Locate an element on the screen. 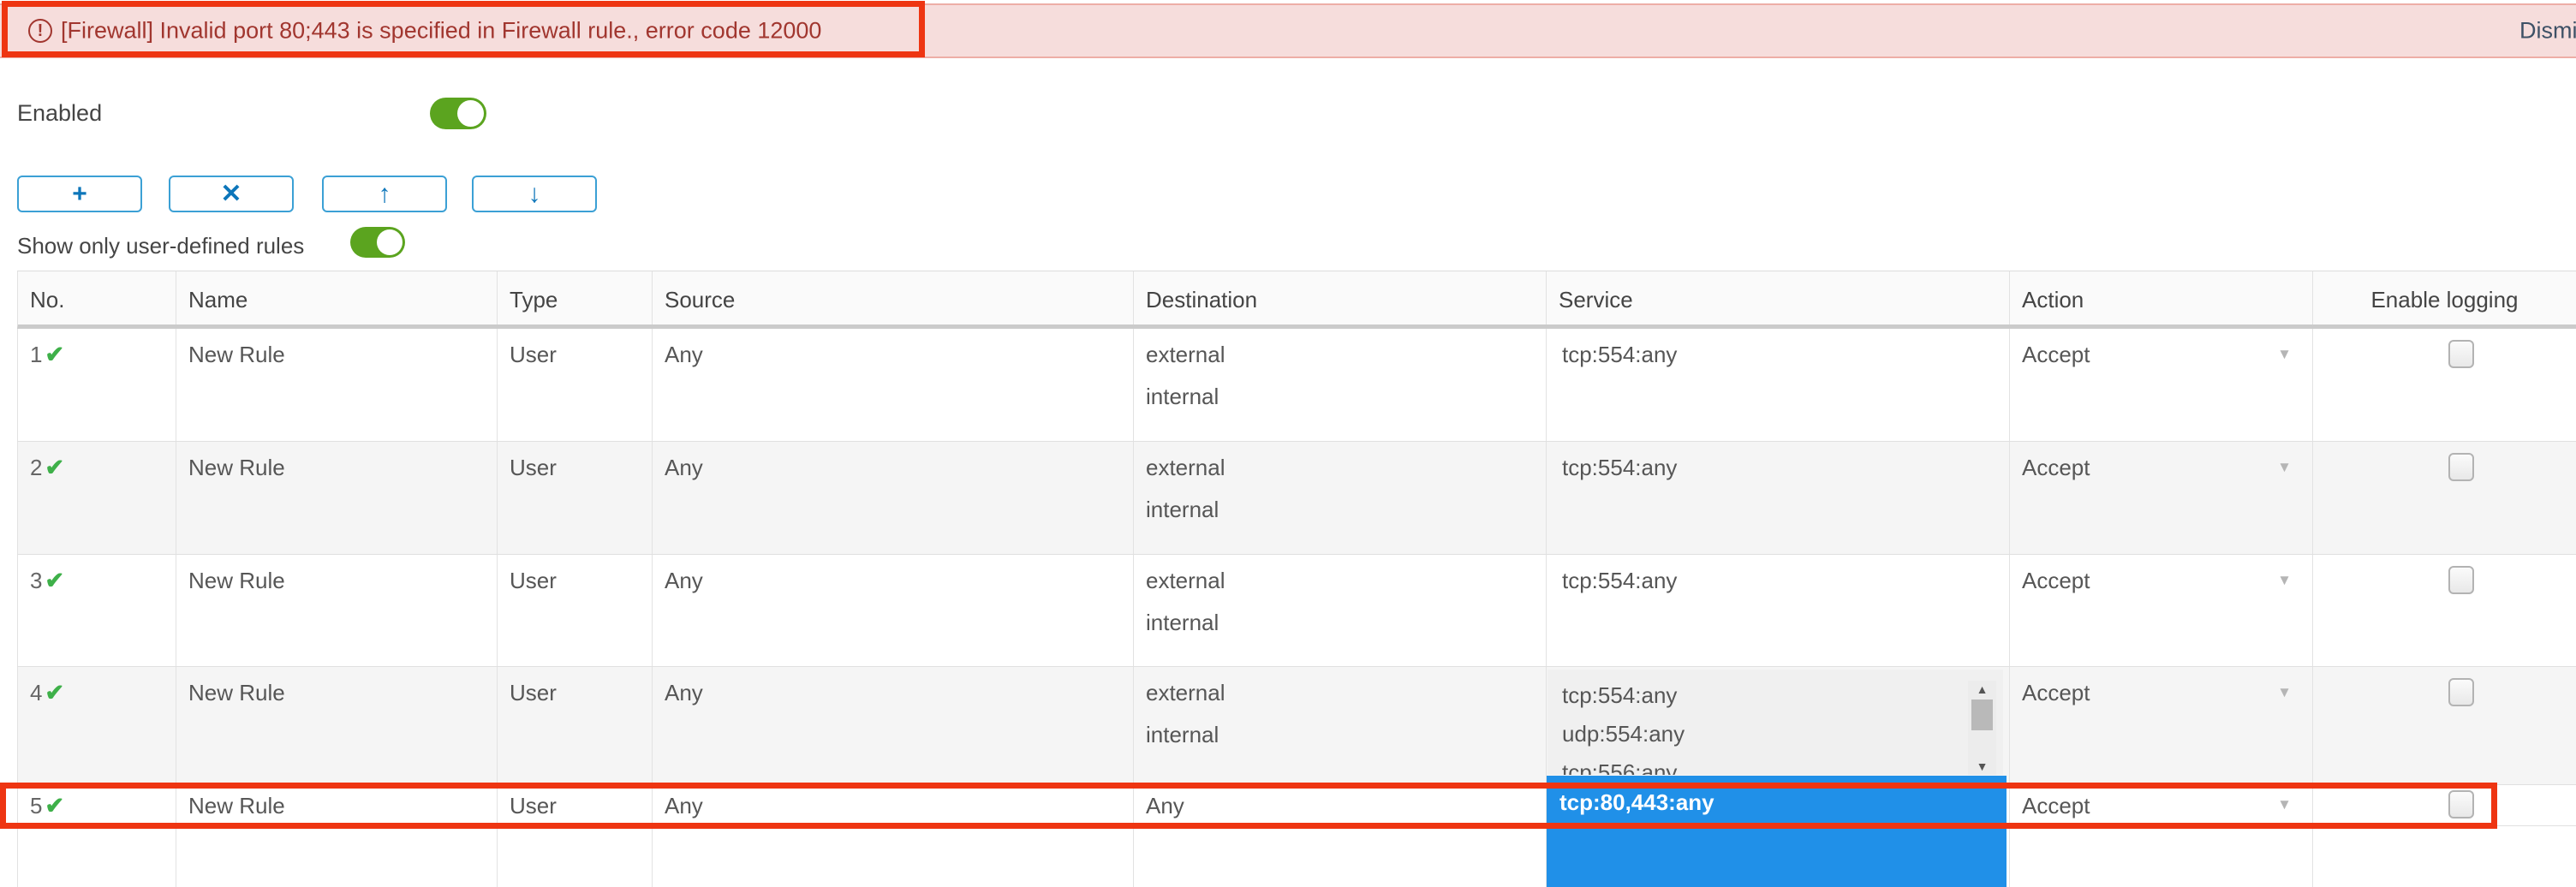  rule-number: 1 is located at coordinates (36, 354).